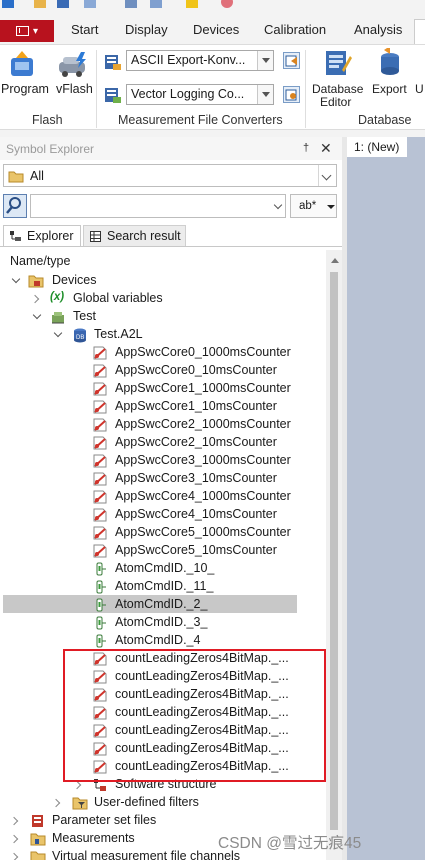 The height and width of the screenshot is (860, 425). Describe the element at coordinates (27, 31) in the screenshot. I see `file-tab: ▾` at that location.